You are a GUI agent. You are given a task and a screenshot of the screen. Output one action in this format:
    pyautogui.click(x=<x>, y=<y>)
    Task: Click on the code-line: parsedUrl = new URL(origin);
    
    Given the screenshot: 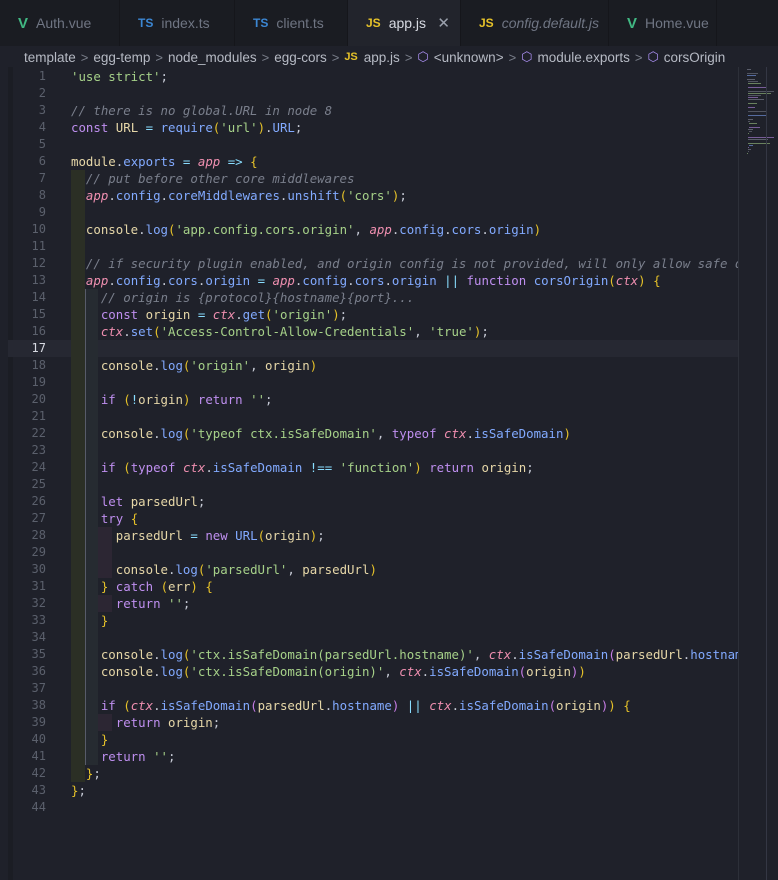 What is the action you would take?
    pyautogui.click(x=198, y=535)
    